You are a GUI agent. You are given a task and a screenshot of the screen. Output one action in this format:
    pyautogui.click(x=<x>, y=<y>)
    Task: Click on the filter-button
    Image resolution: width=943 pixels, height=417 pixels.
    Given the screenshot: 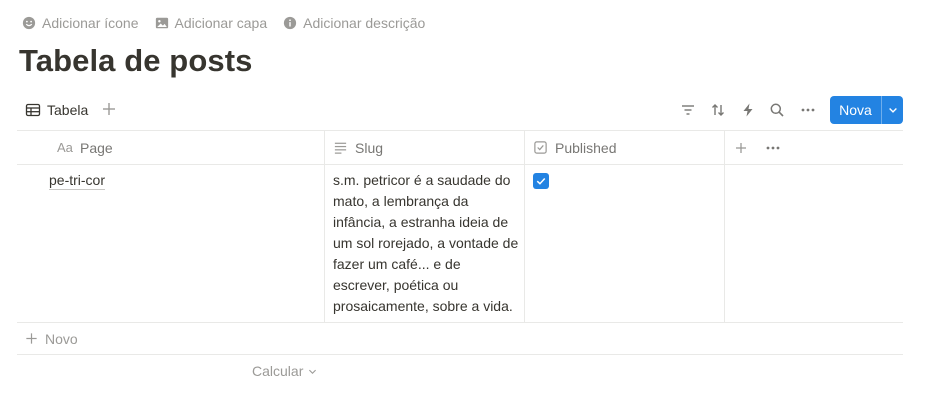 What is the action you would take?
    pyautogui.click(x=688, y=110)
    